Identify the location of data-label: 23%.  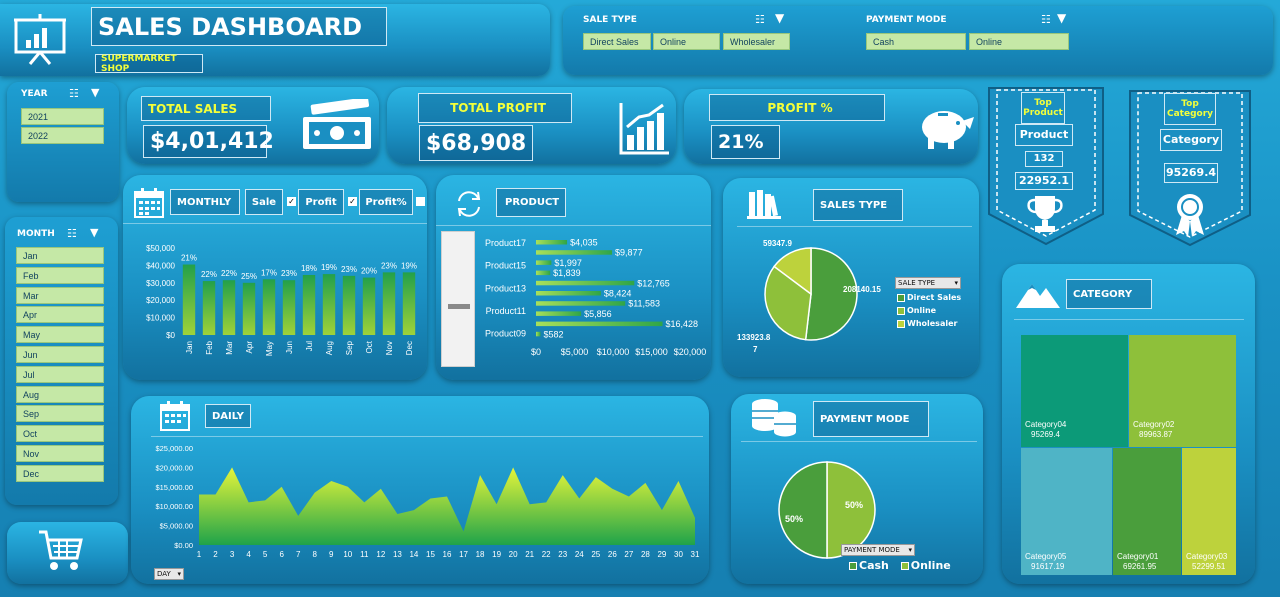
(389, 265).